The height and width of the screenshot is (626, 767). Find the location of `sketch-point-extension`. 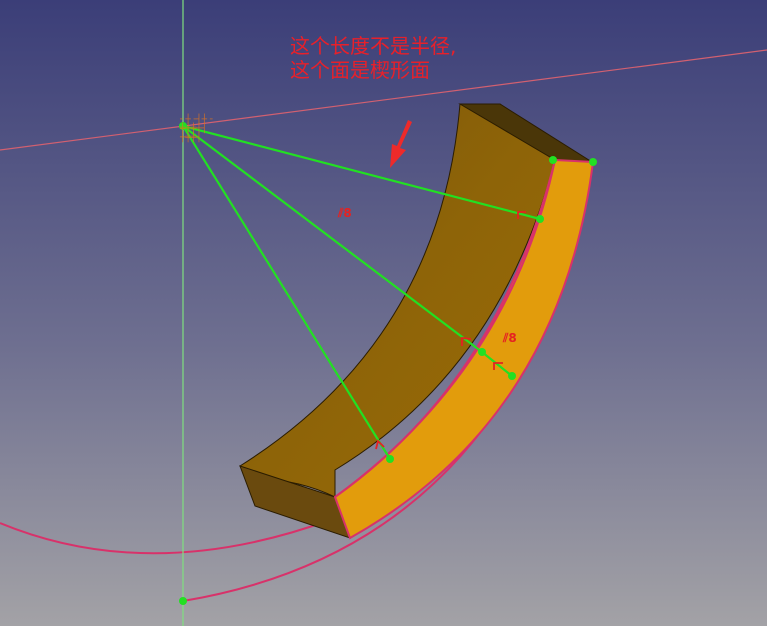

sketch-point-extension is located at coordinates (512, 376).